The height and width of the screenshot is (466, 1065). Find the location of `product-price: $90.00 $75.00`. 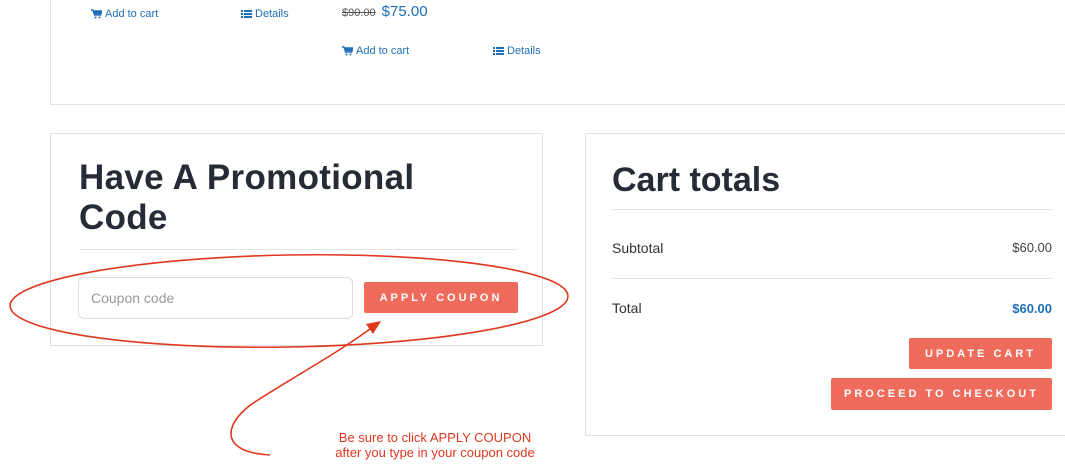

product-price: $90.00 $75.00 is located at coordinates (385, 11).